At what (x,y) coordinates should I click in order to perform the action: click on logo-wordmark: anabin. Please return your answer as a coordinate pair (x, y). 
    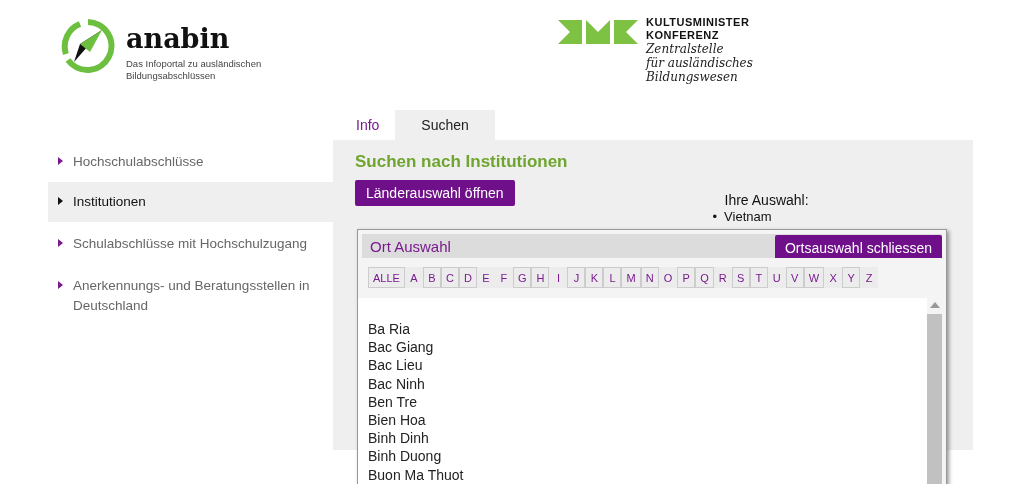
    Looking at the image, I should click on (178, 39).